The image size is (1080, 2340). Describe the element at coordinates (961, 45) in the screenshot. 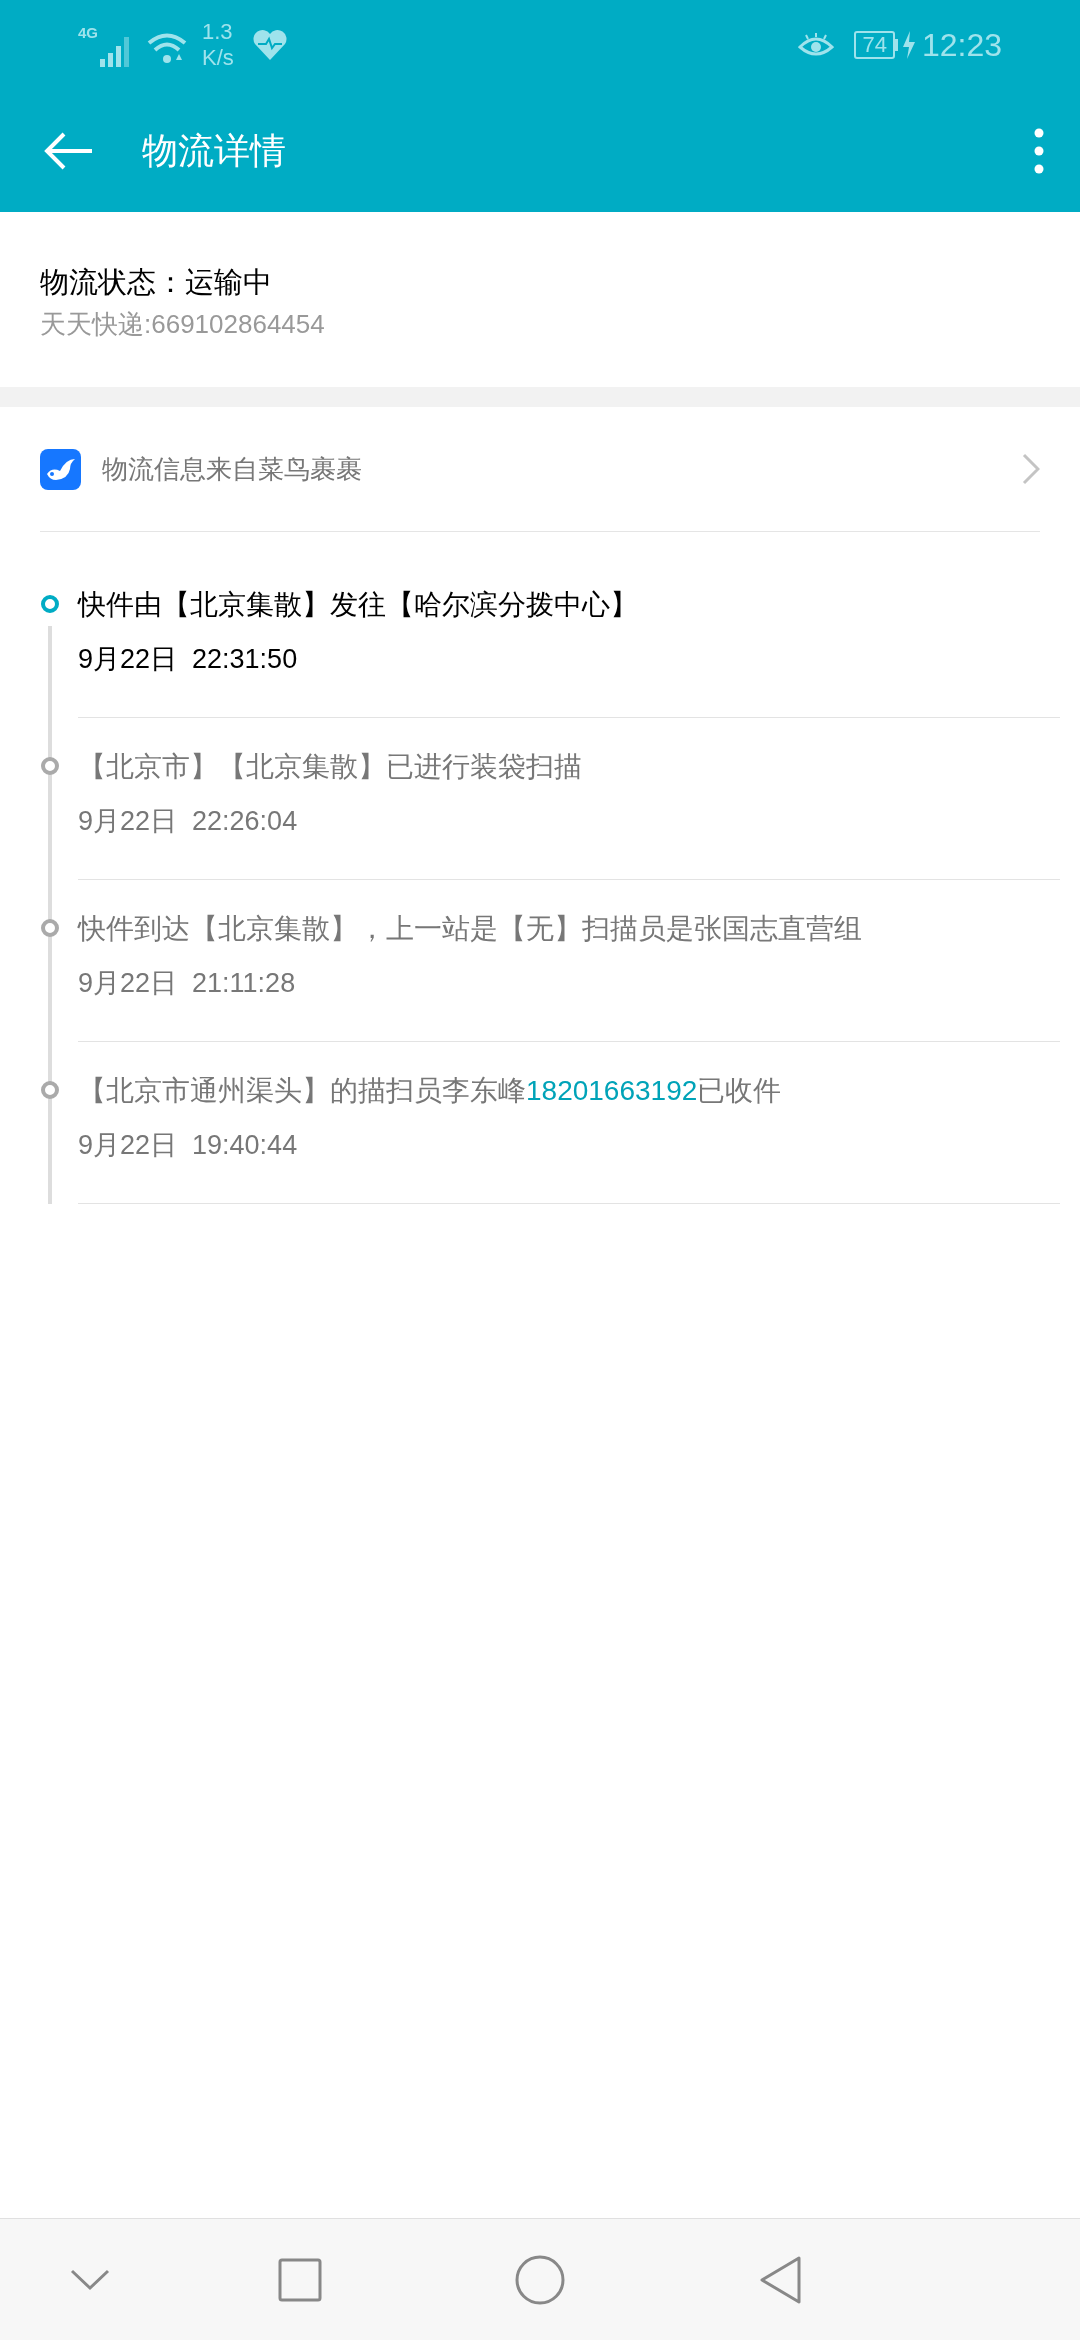

I see `clock: 12:23` at that location.